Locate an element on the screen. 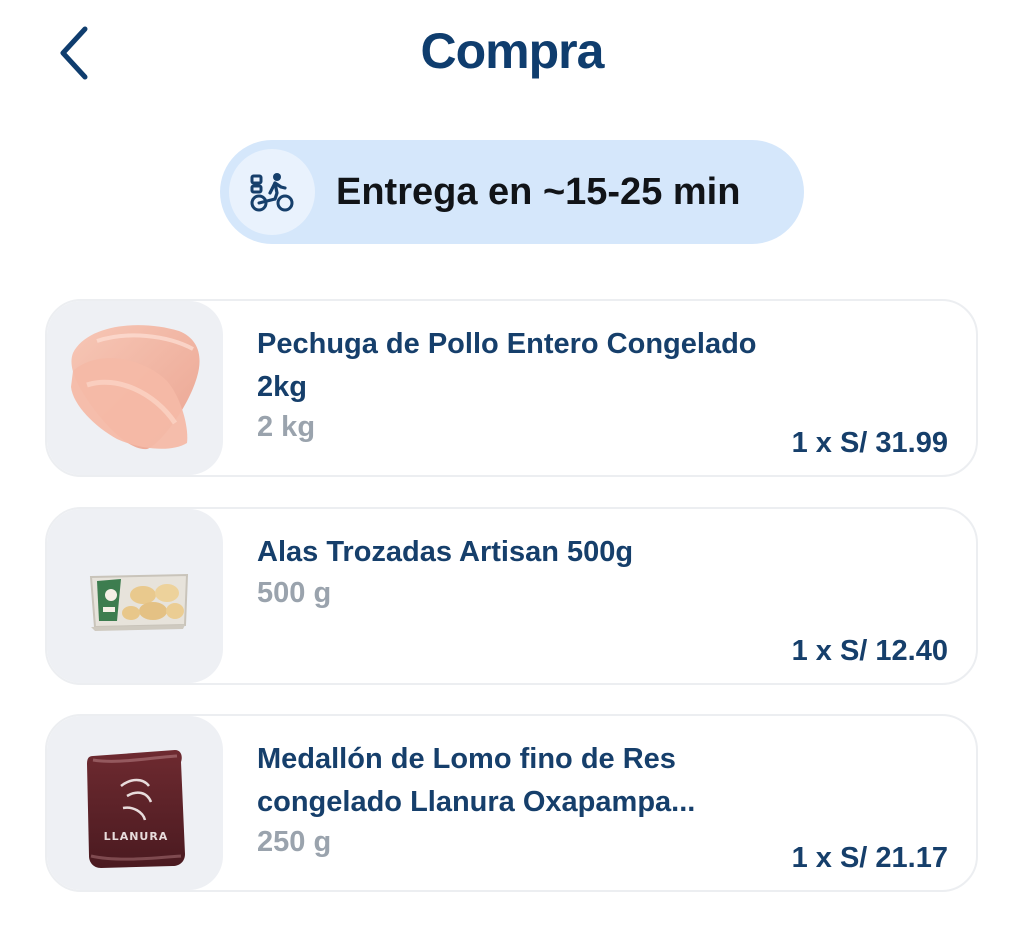 The image size is (1024, 936). product-name: Pechuga de Pollo Entero Congelado 2kg is located at coordinates (507, 365).